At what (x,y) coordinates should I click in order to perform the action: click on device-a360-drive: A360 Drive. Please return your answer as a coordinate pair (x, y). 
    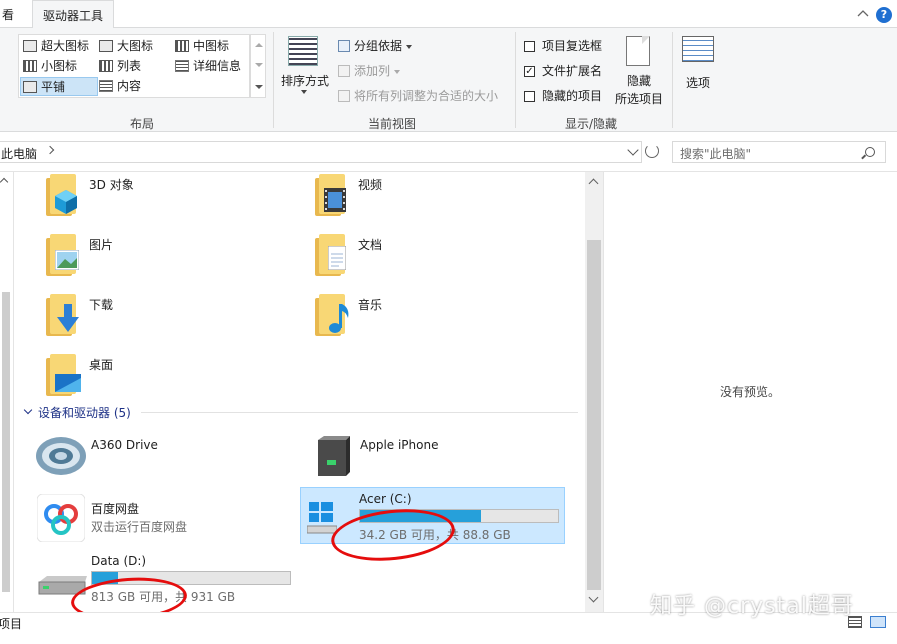
    Looking at the image, I should click on (155, 458).